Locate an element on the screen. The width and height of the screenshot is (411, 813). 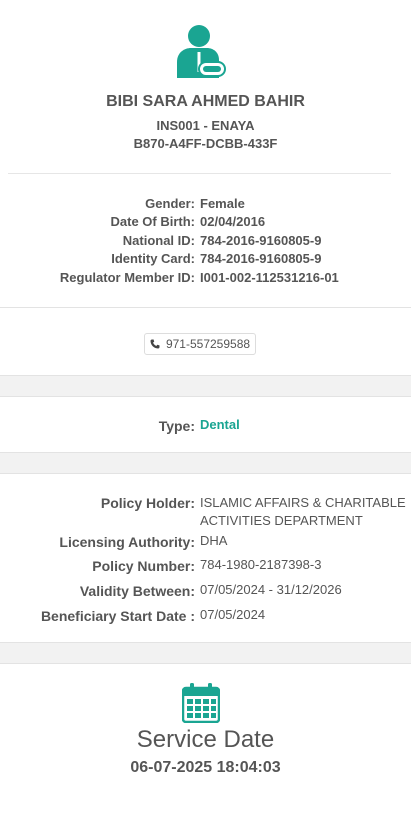
policy-holder-label: Policy Holder: is located at coordinates (147, 503).